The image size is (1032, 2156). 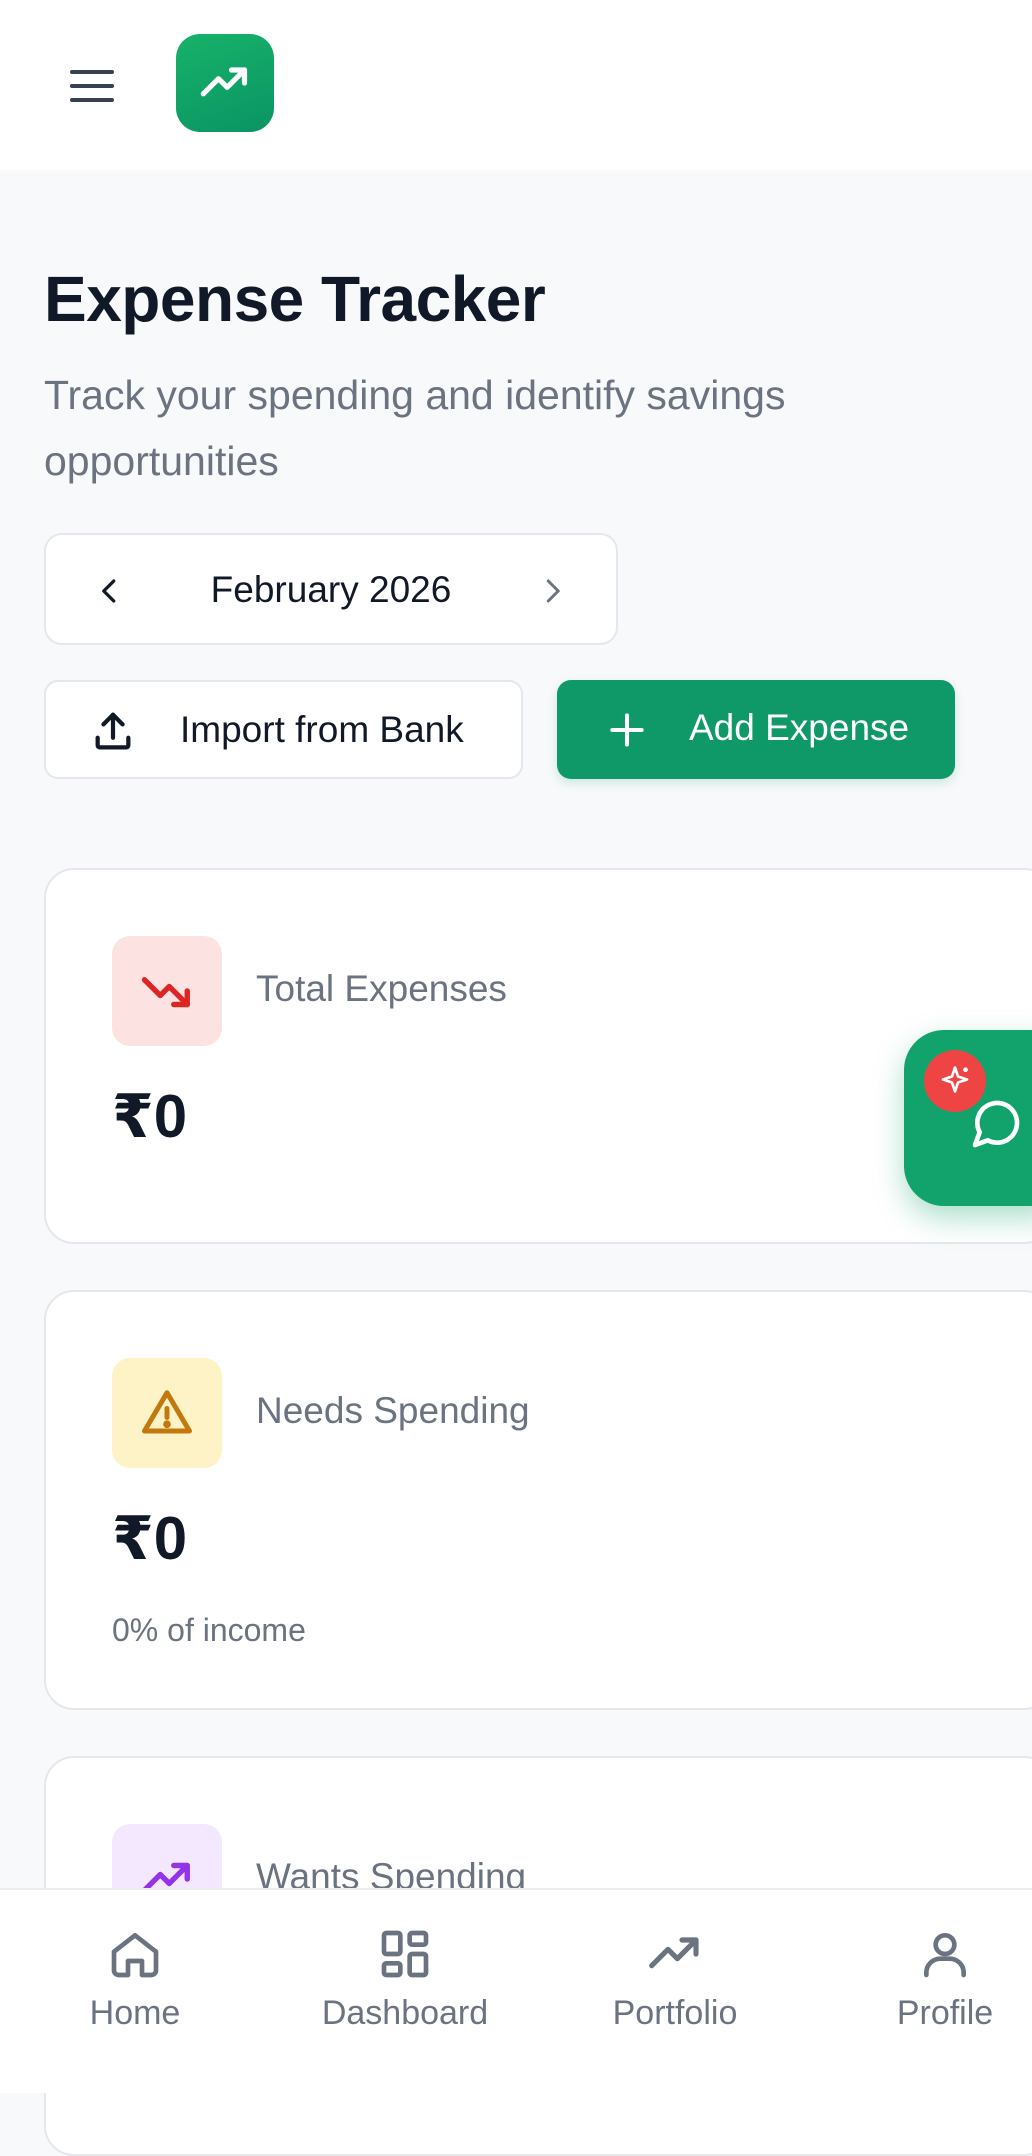 What do you see at coordinates (945, 2013) in the screenshot?
I see `nav-profile-label: Profile` at bounding box center [945, 2013].